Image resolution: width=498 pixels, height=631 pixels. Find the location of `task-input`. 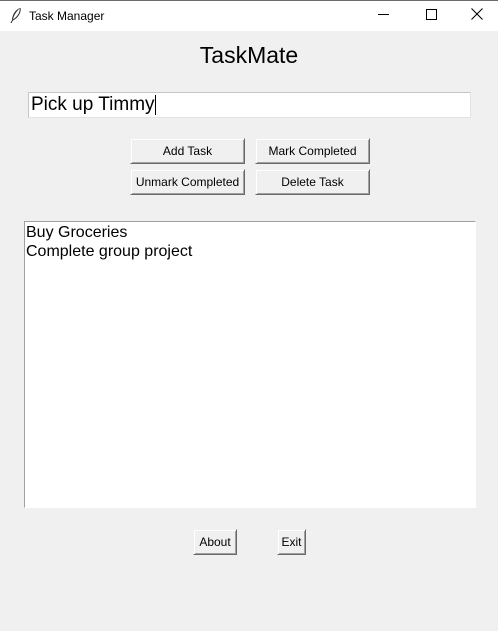

task-input is located at coordinates (249, 105).